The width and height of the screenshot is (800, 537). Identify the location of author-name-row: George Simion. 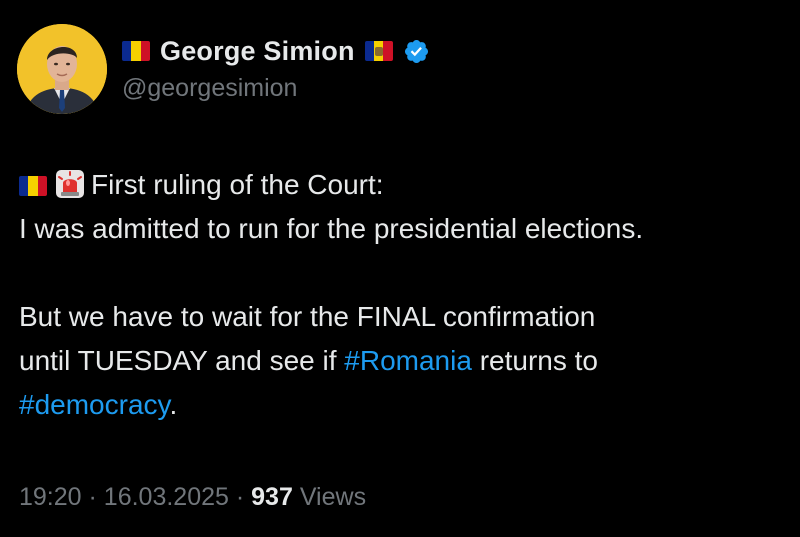
(276, 51).